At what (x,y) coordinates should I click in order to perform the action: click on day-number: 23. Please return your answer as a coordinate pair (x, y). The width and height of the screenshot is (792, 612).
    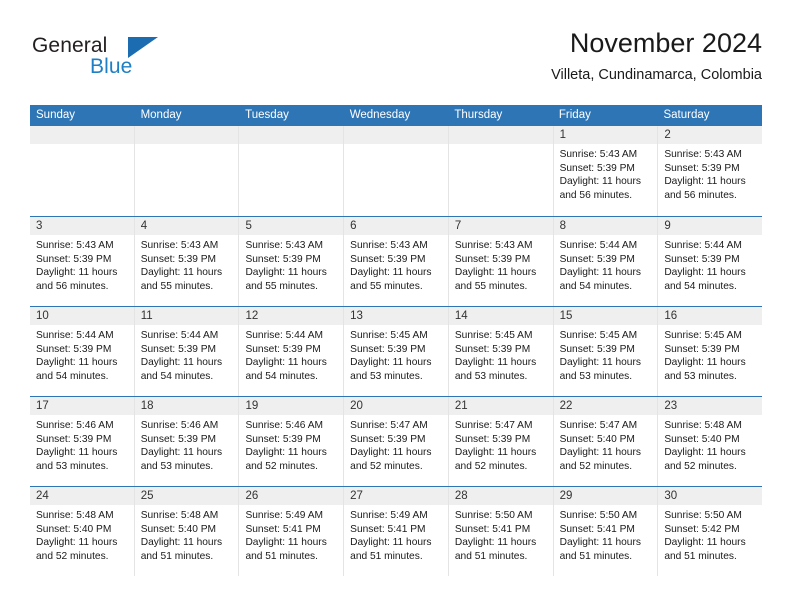
    Looking at the image, I should click on (710, 406).